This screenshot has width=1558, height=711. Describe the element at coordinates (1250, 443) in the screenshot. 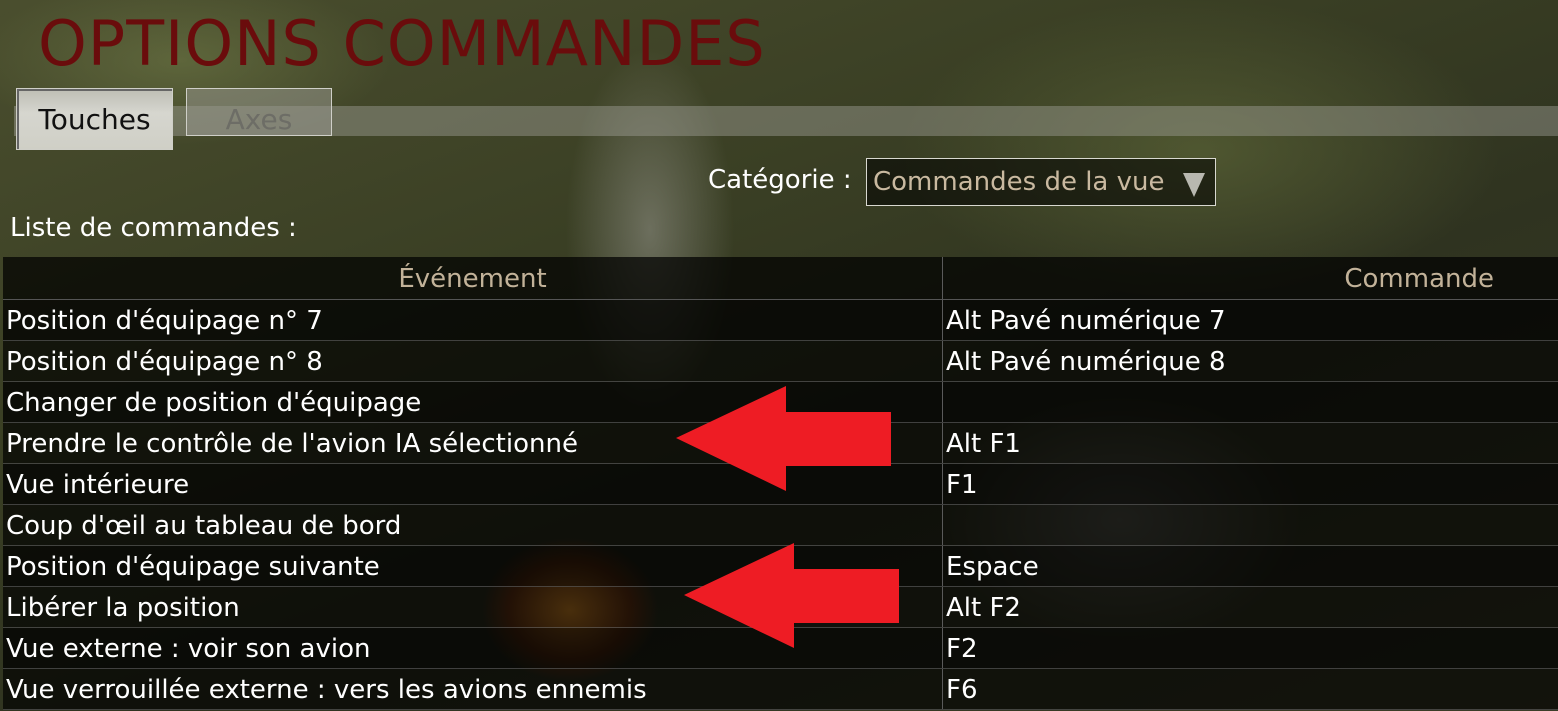

I see `command-cell: Alt F1` at that location.